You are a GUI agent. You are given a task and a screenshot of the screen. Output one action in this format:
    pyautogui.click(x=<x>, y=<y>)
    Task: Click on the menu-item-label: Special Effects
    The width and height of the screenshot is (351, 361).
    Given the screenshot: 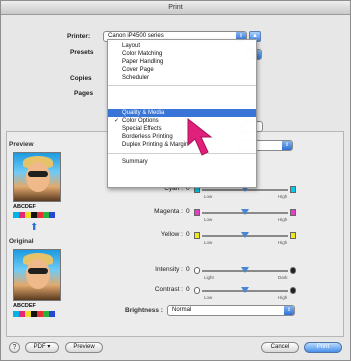 What is the action you would take?
    pyautogui.click(x=142, y=129)
    